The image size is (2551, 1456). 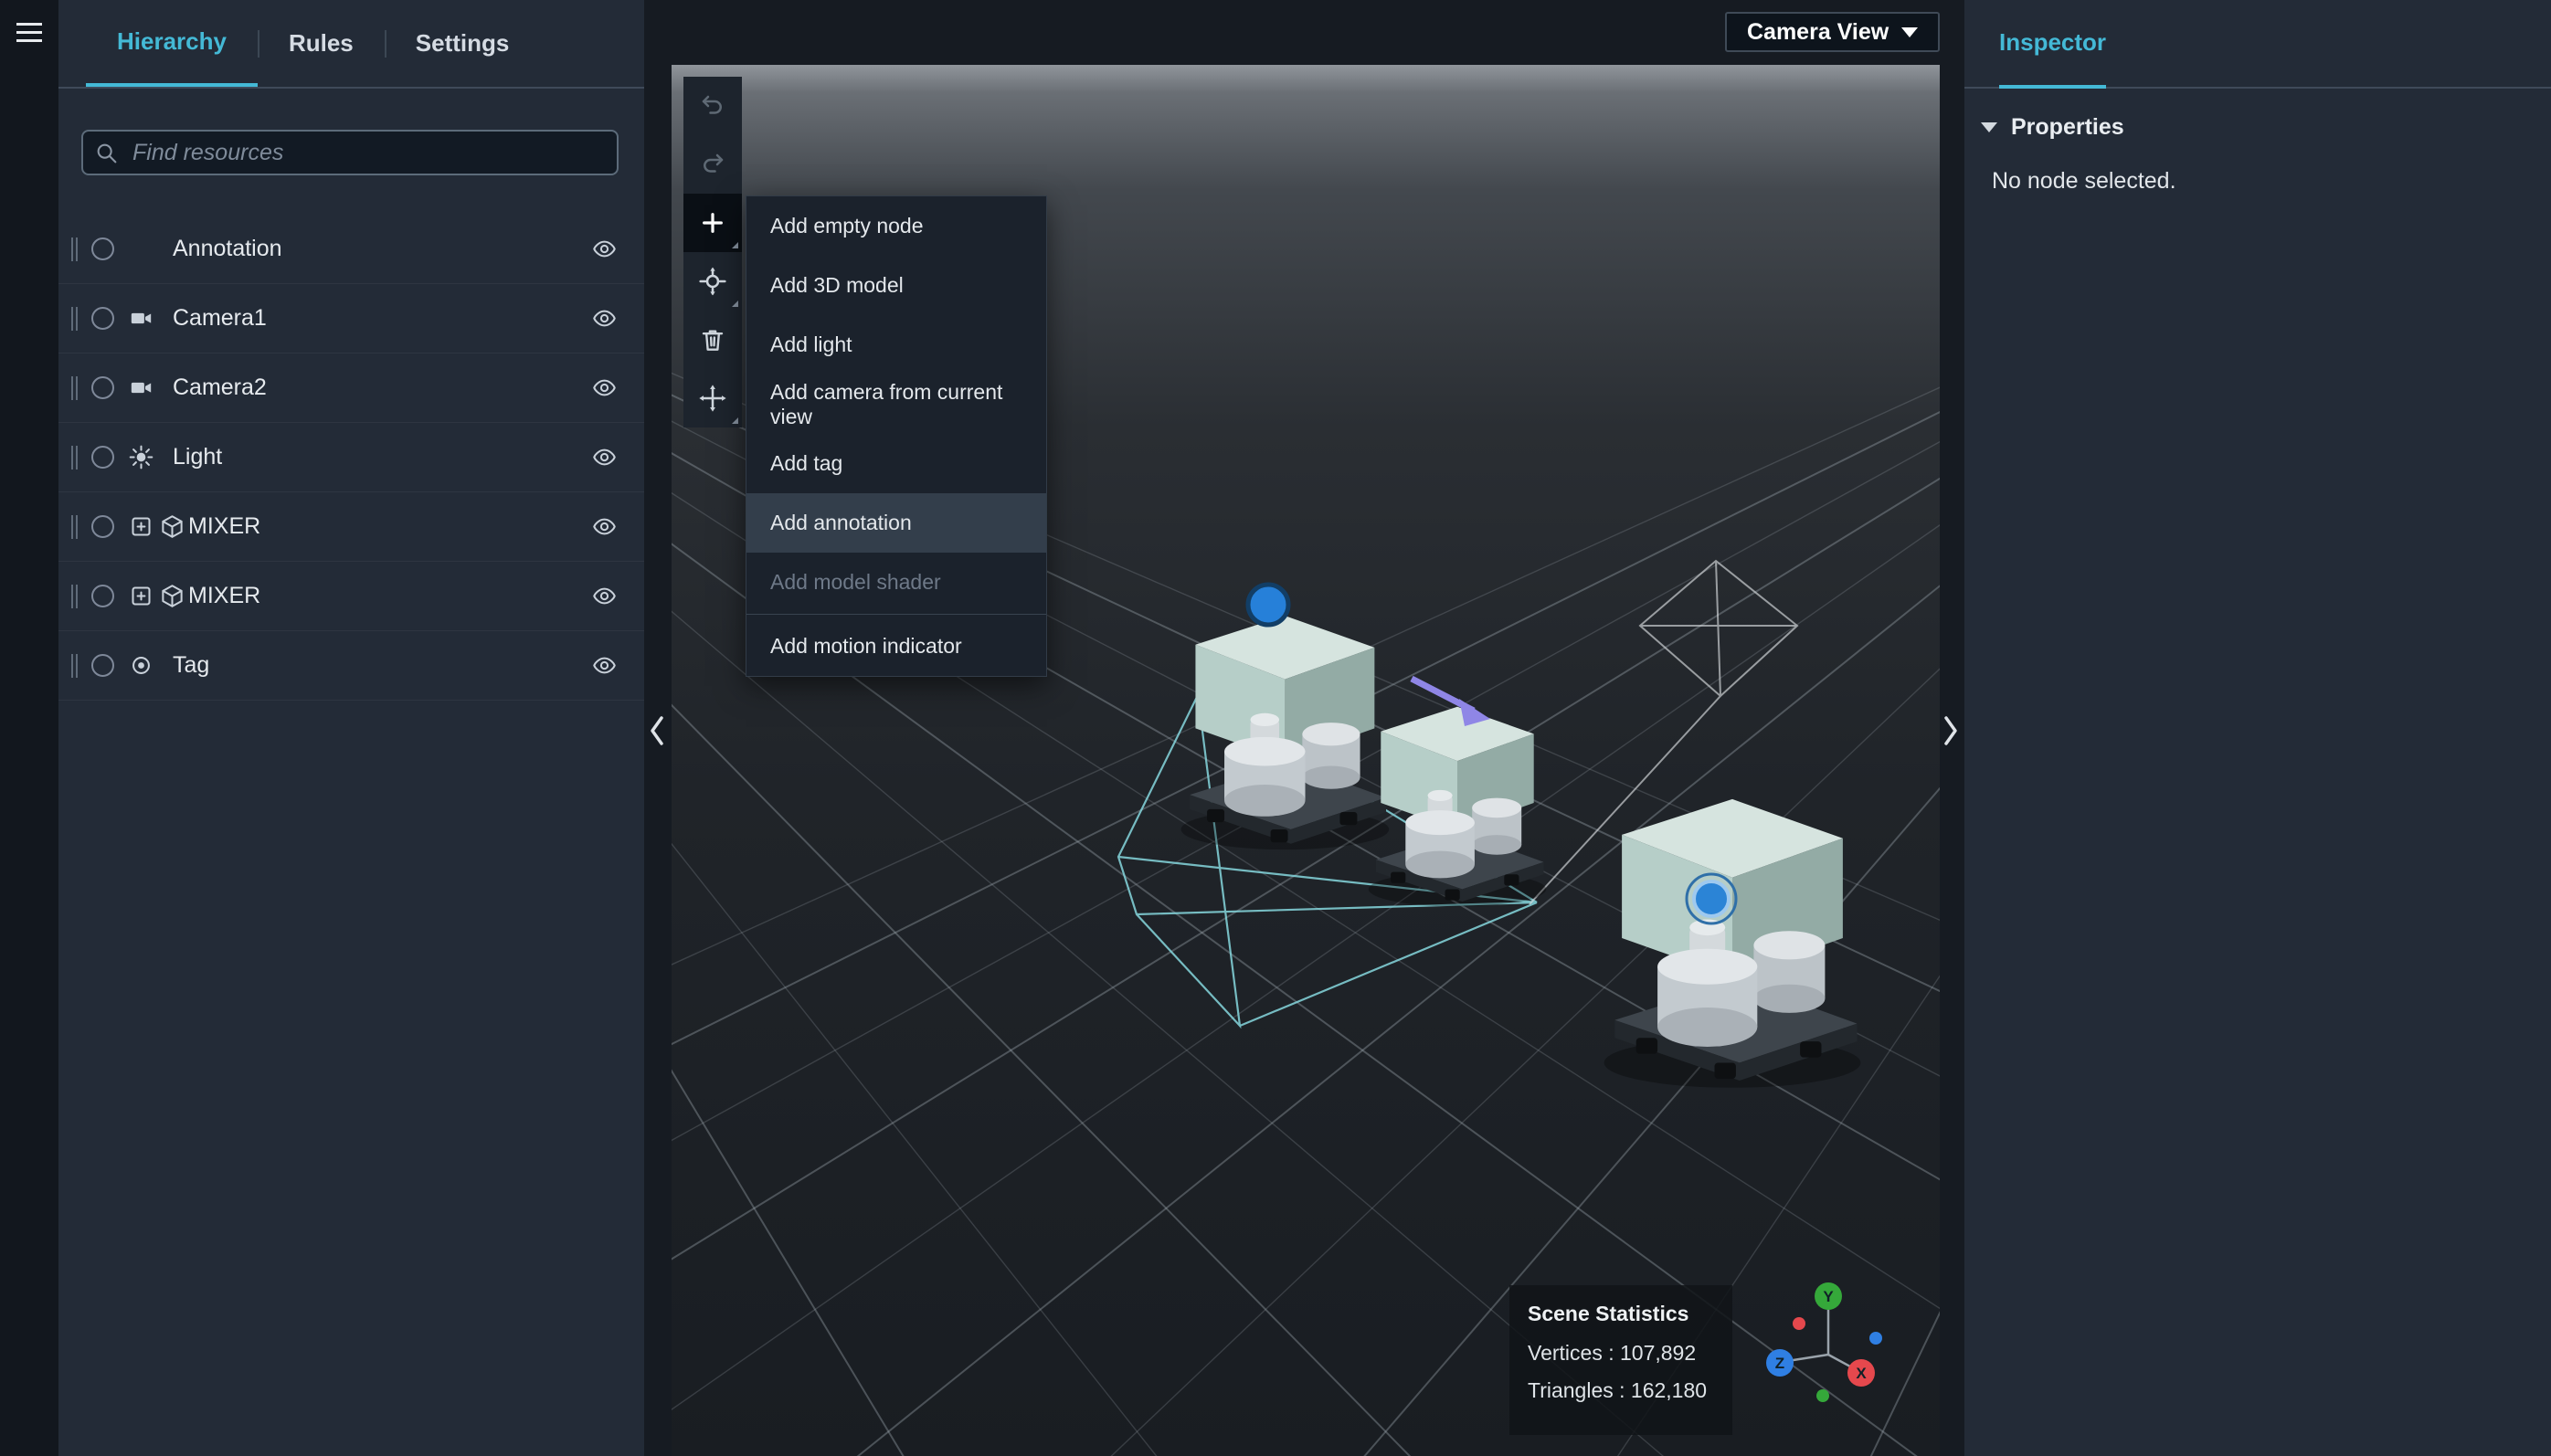 I want to click on camera-view-label: Camera View, so click(x=1818, y=32).